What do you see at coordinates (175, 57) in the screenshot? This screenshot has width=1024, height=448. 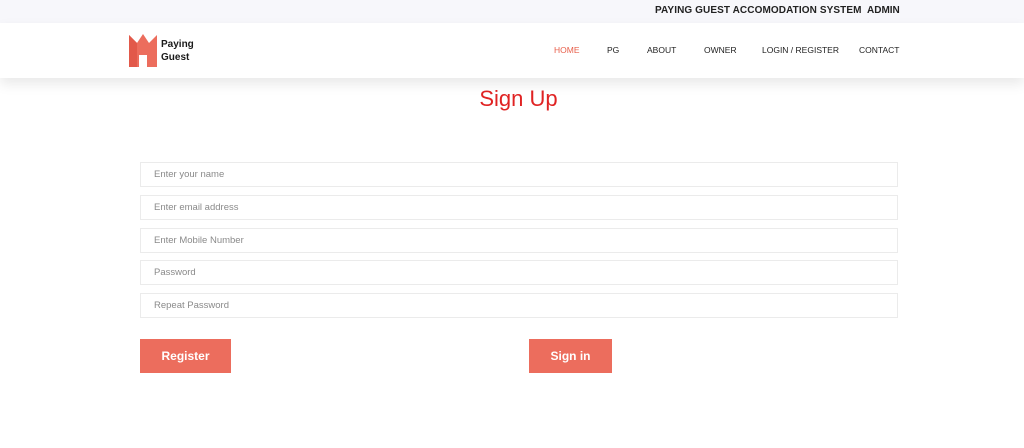 I see `brand-name-line2: Guest` at bounding box center [175, 57].